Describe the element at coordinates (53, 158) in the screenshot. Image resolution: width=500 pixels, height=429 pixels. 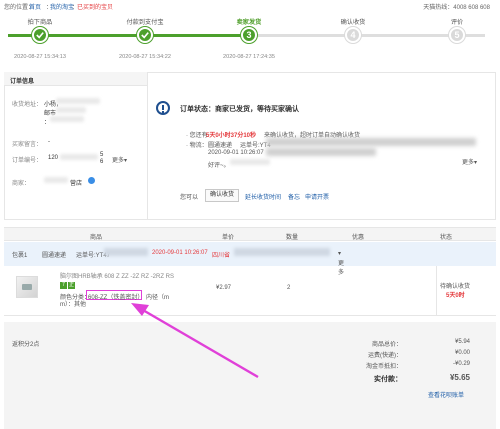
I see `order-number-value: 120` at that location.